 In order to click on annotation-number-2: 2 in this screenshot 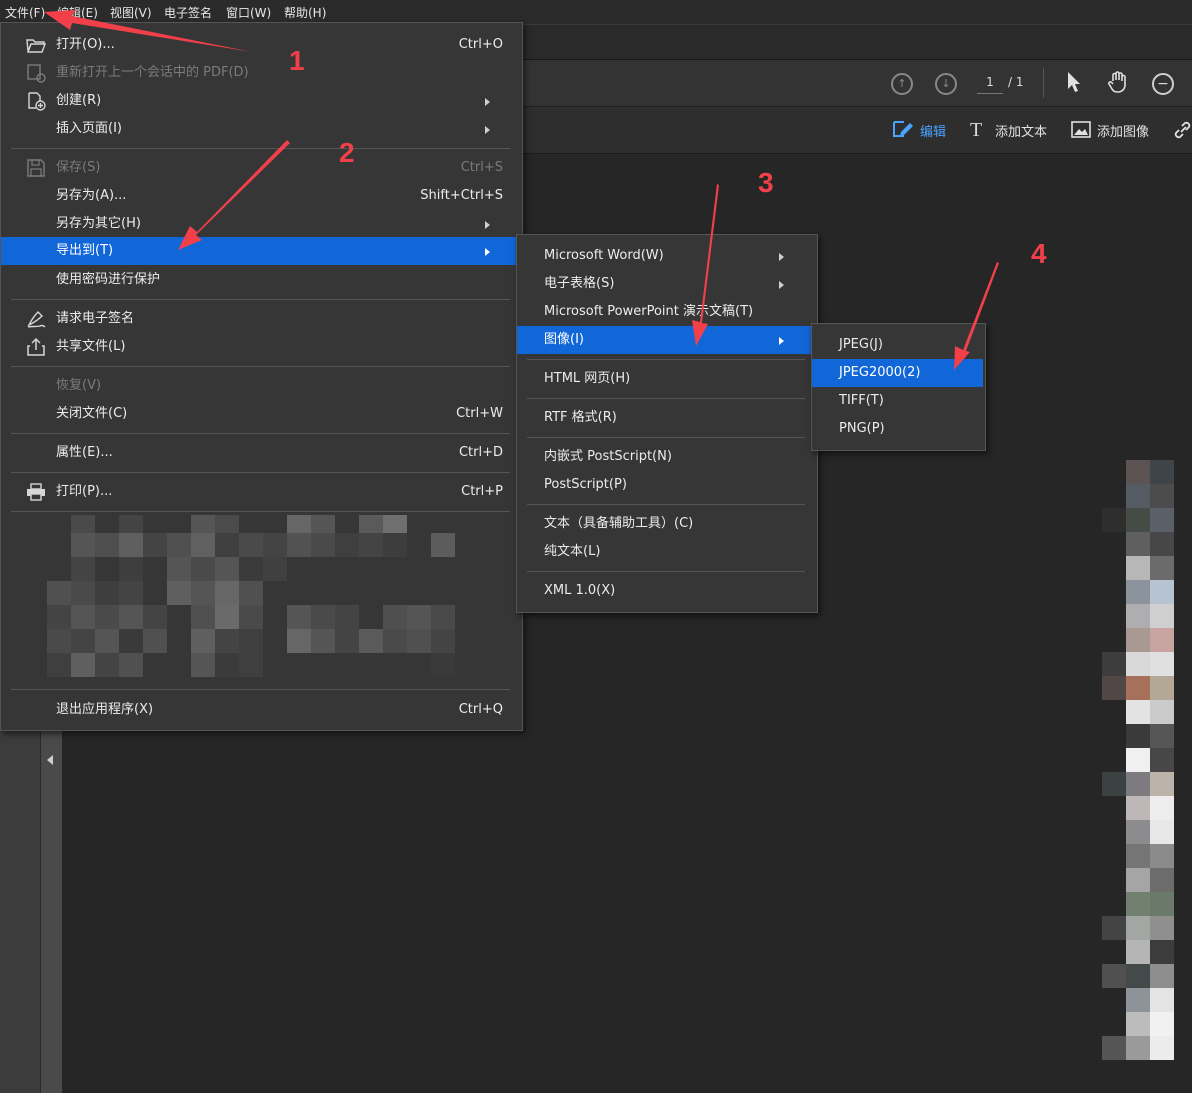, I will do `click(347, 152)`.